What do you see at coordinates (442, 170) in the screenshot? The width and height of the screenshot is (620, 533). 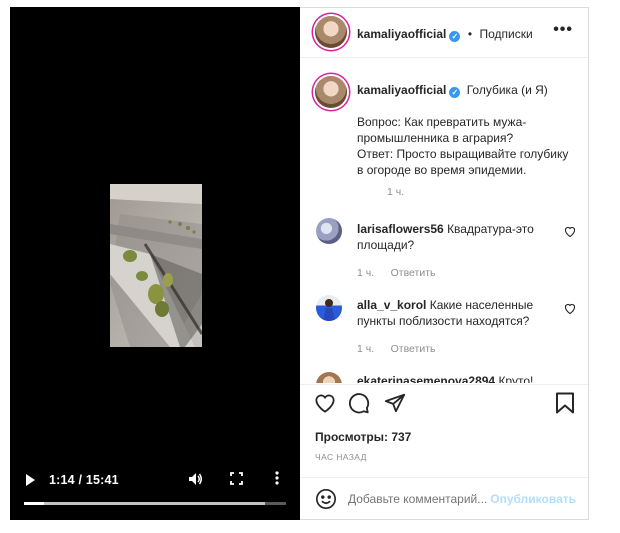 I see `caption-line: в огороде во время эпидемии.` at bounding box center [442, 170].